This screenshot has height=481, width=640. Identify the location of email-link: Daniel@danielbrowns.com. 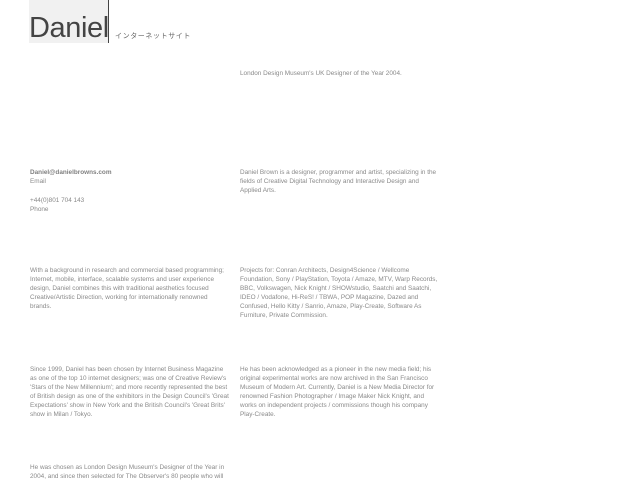
(71, 172).